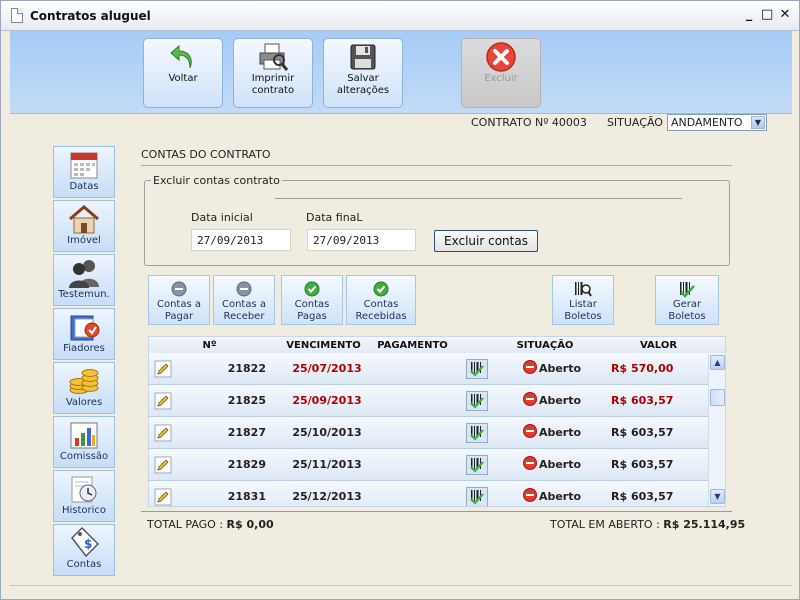 This screenshot has height=600, width=800. Describe the element at coordinates (179, 316) in the screenshot. I see `contas-a-pagar-label-2: Pagar` at that location.